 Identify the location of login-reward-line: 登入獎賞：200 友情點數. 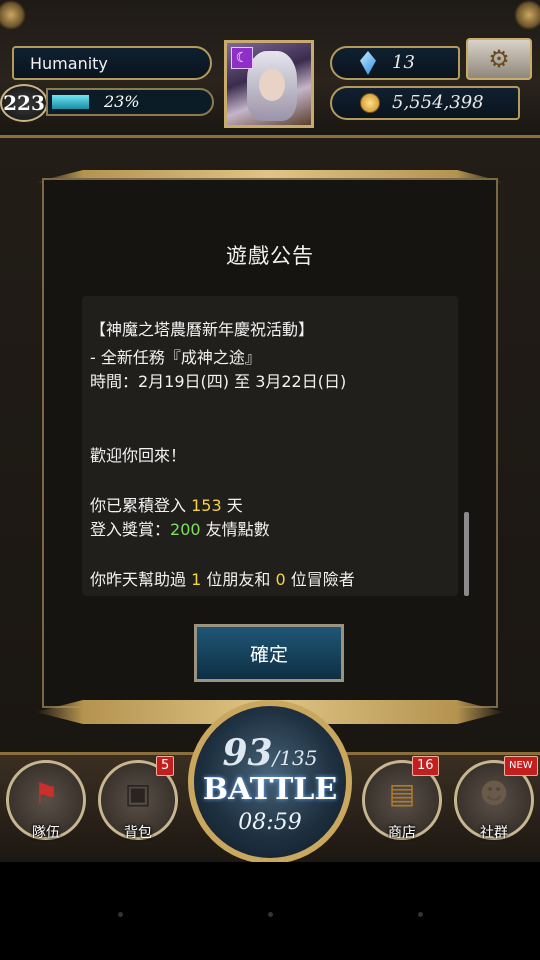
(180, 529).